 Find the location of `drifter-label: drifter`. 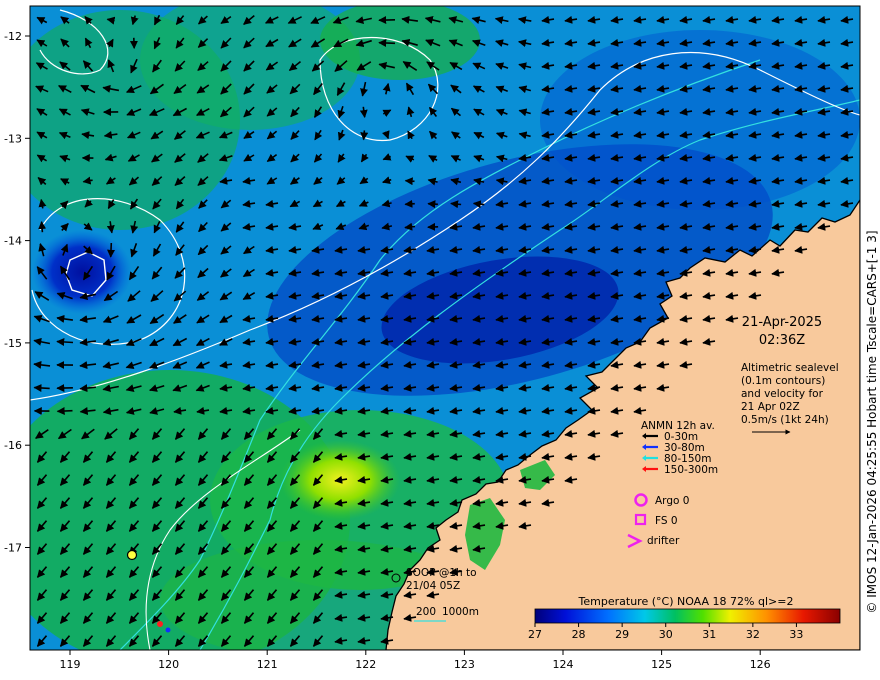

drifter-label: drifter is located at coordinates (663, 541).